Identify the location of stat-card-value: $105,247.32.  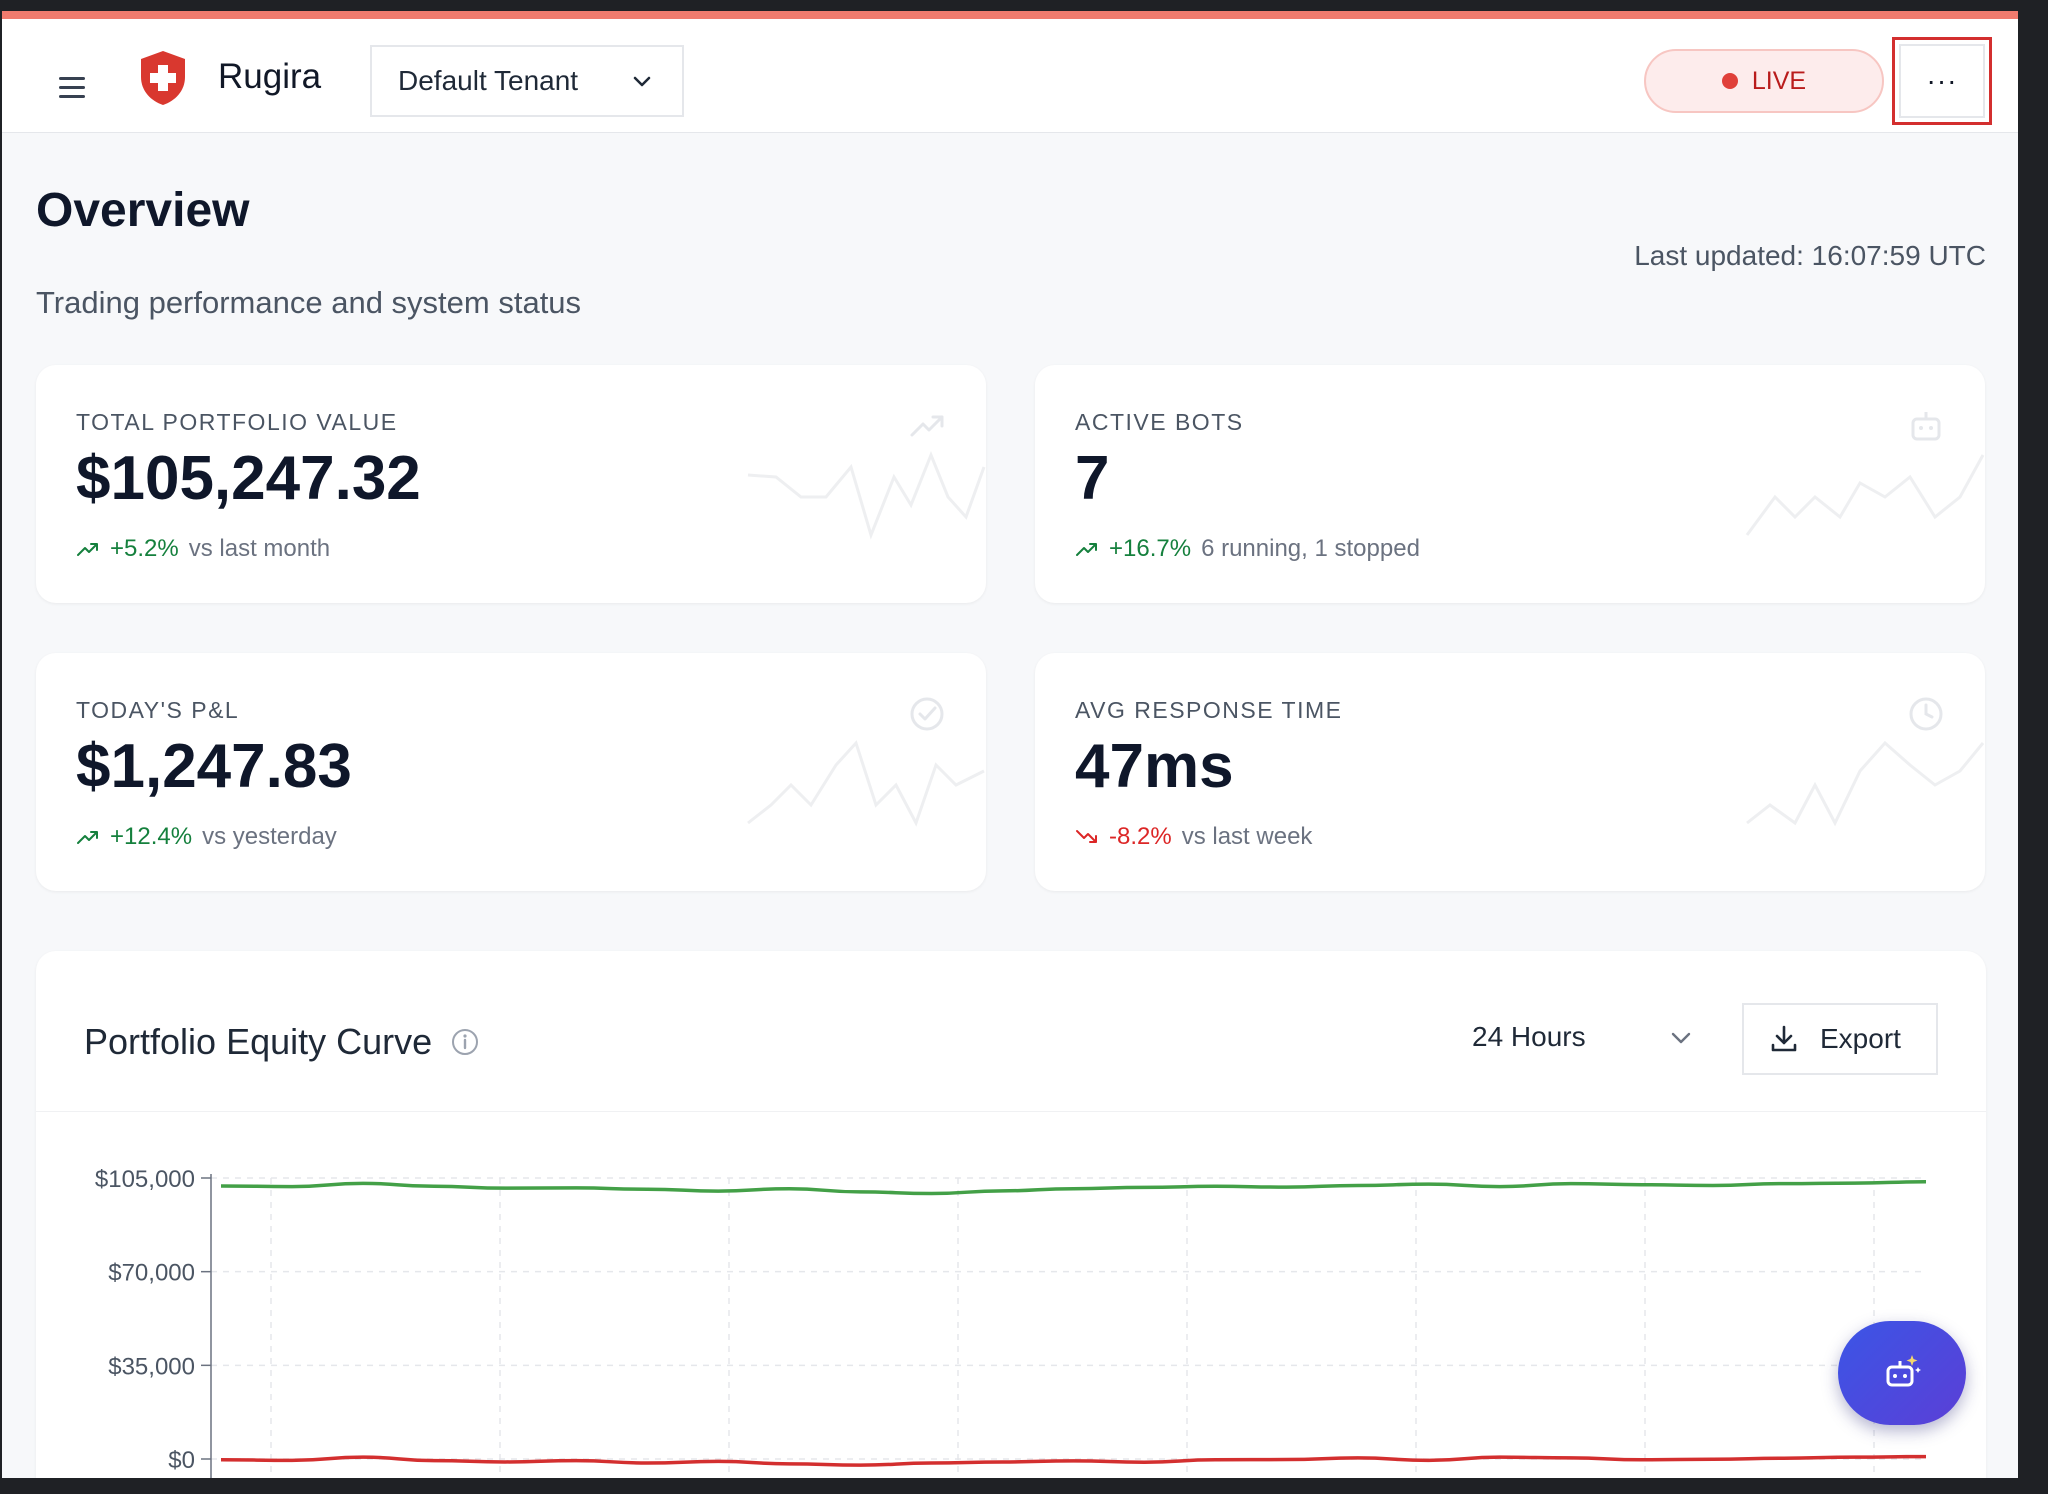
(248, 478).